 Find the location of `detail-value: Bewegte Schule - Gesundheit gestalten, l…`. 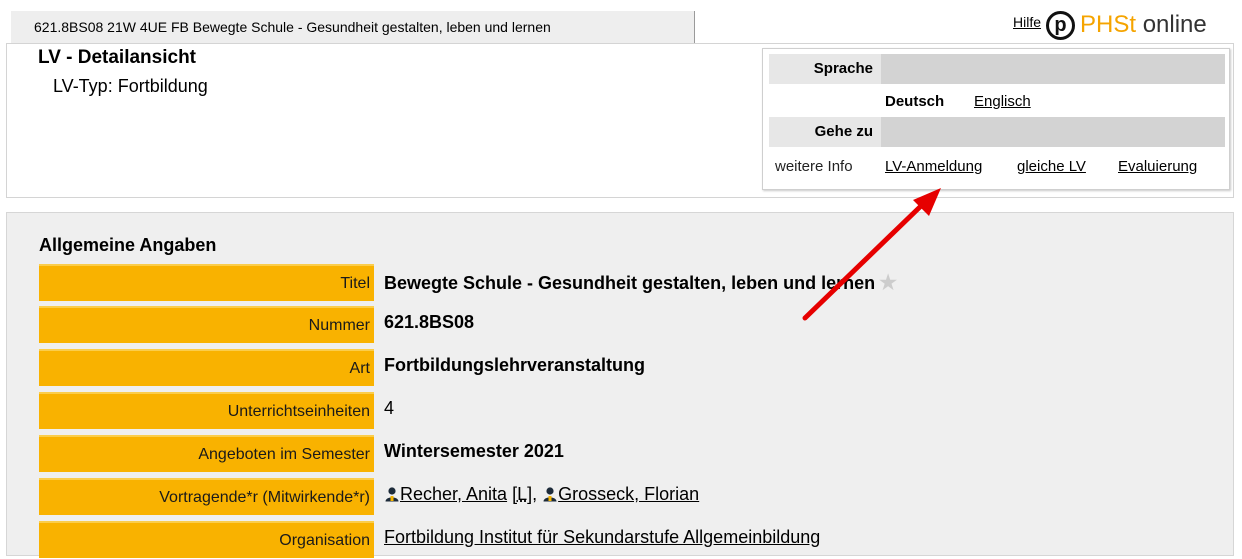

detail-value: Bewegte Schule - Gesundheit gestalten, l… is located at coordinates (641, 283).